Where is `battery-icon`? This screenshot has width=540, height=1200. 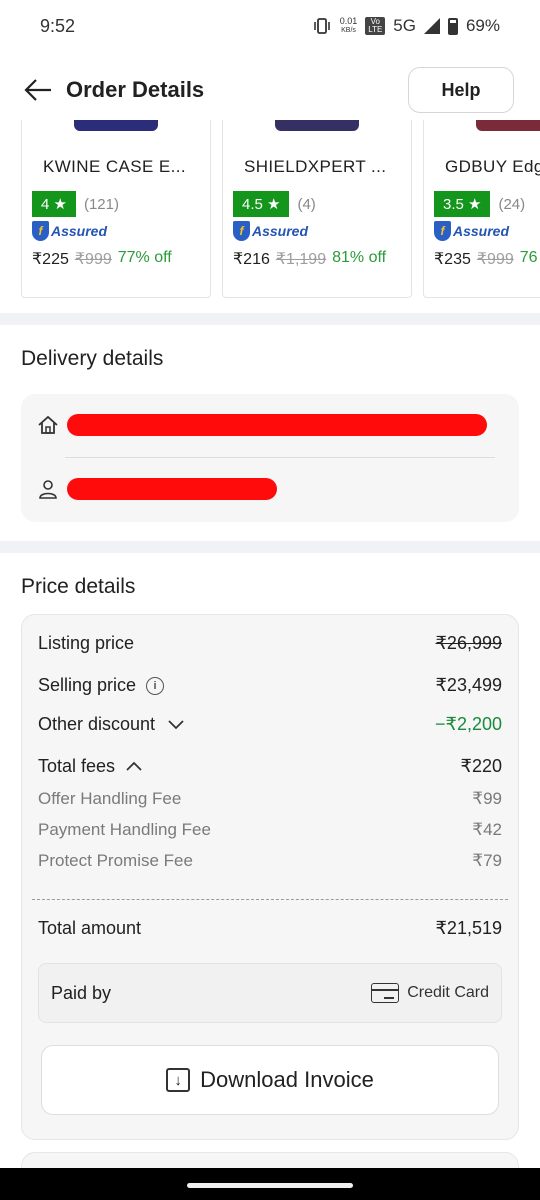
battery-icon is located at coordinates (452, 26).